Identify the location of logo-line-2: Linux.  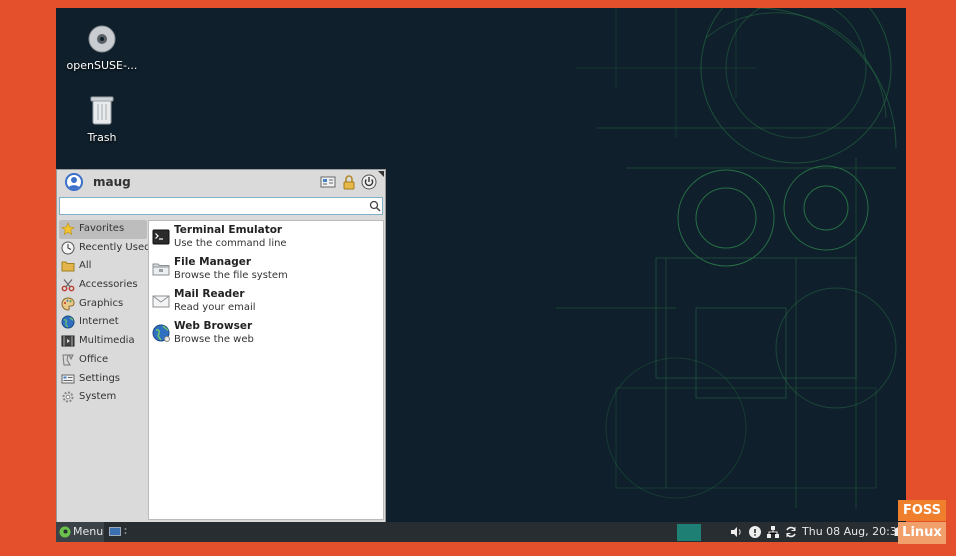
(922, 533).